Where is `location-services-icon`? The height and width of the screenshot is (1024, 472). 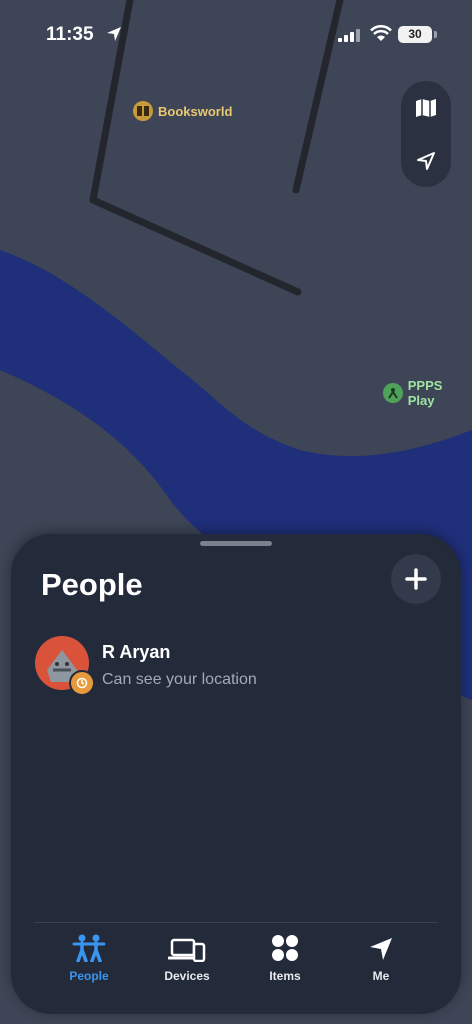
location-services-icon is located at coordinates (114, 34).